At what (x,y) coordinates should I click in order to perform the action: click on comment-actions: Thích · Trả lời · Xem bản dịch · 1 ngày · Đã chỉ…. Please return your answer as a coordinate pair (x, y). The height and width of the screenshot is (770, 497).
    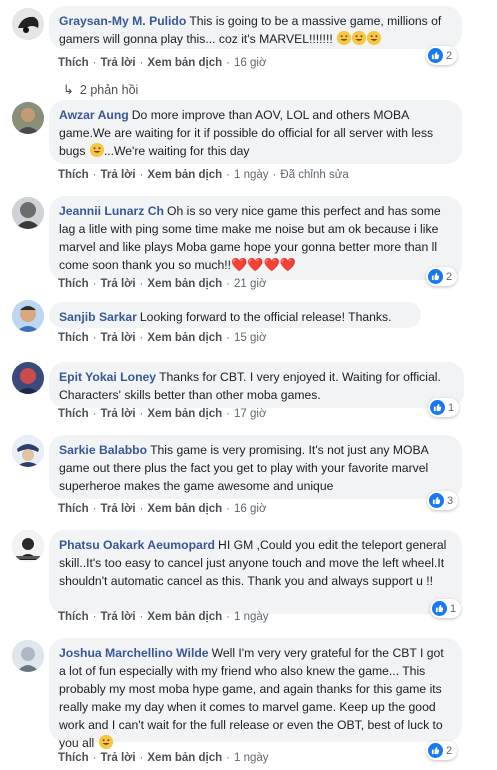
    Looking at the image, I should click on (203, 175).